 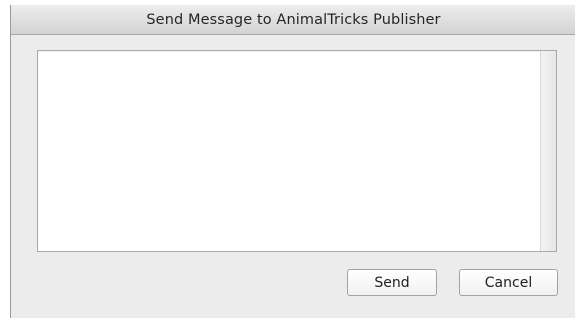 What do you see at coordinates (392, 282) in the screenshot?
I see `send-button: Send` at bounding box center [392, 282].